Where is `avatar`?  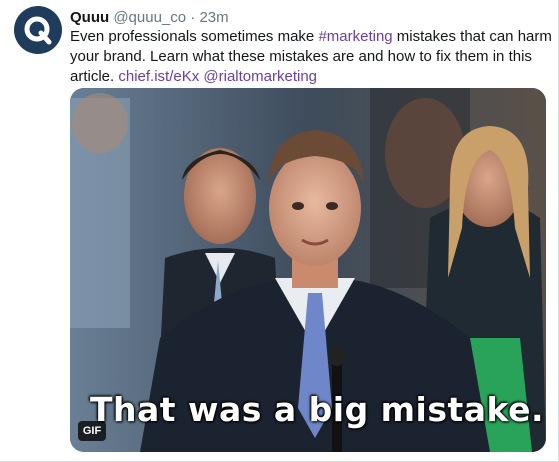 avatar is located at coordinates (38, 30).